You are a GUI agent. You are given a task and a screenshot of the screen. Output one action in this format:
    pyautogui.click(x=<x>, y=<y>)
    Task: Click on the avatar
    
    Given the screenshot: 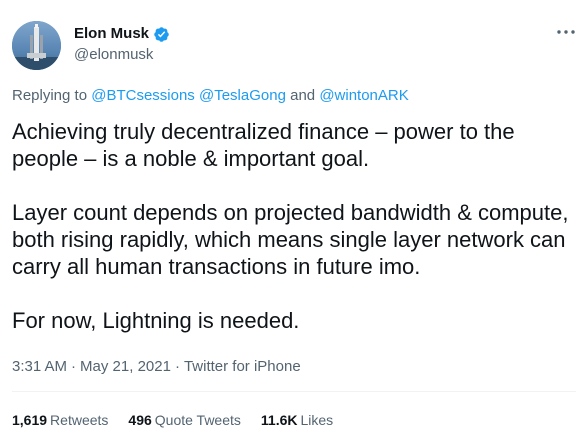 What is the action you would take?
    pyautogui.click(x=36, y=45)
    